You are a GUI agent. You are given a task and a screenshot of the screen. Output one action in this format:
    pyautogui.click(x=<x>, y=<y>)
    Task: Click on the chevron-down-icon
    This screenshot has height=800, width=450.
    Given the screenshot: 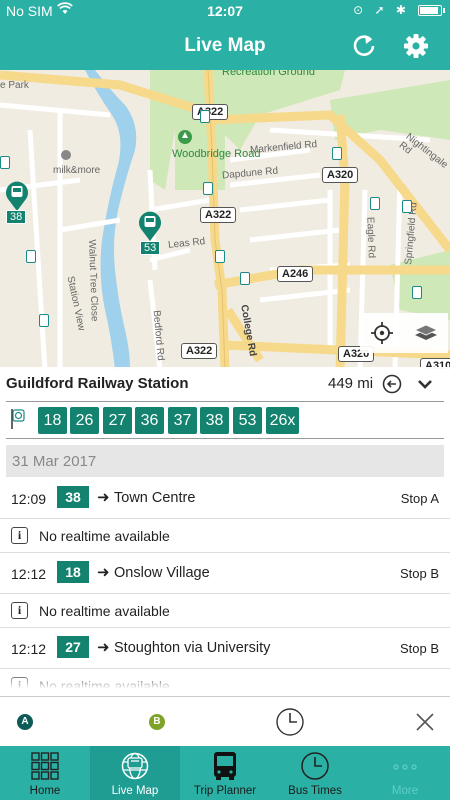 What is the action you would take?
    pyautogui.click(x=425, y=384)
    